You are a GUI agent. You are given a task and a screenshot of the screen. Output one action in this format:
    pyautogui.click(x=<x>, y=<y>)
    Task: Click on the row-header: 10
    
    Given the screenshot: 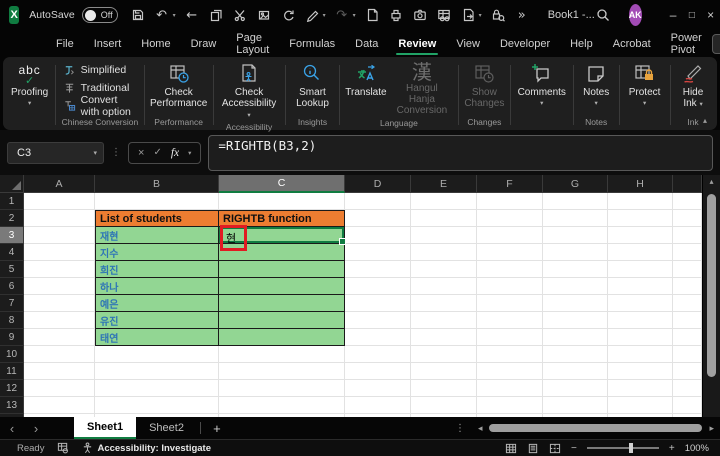 What is the action you would take?
    pyautogui.click(x=12, y=354)
    